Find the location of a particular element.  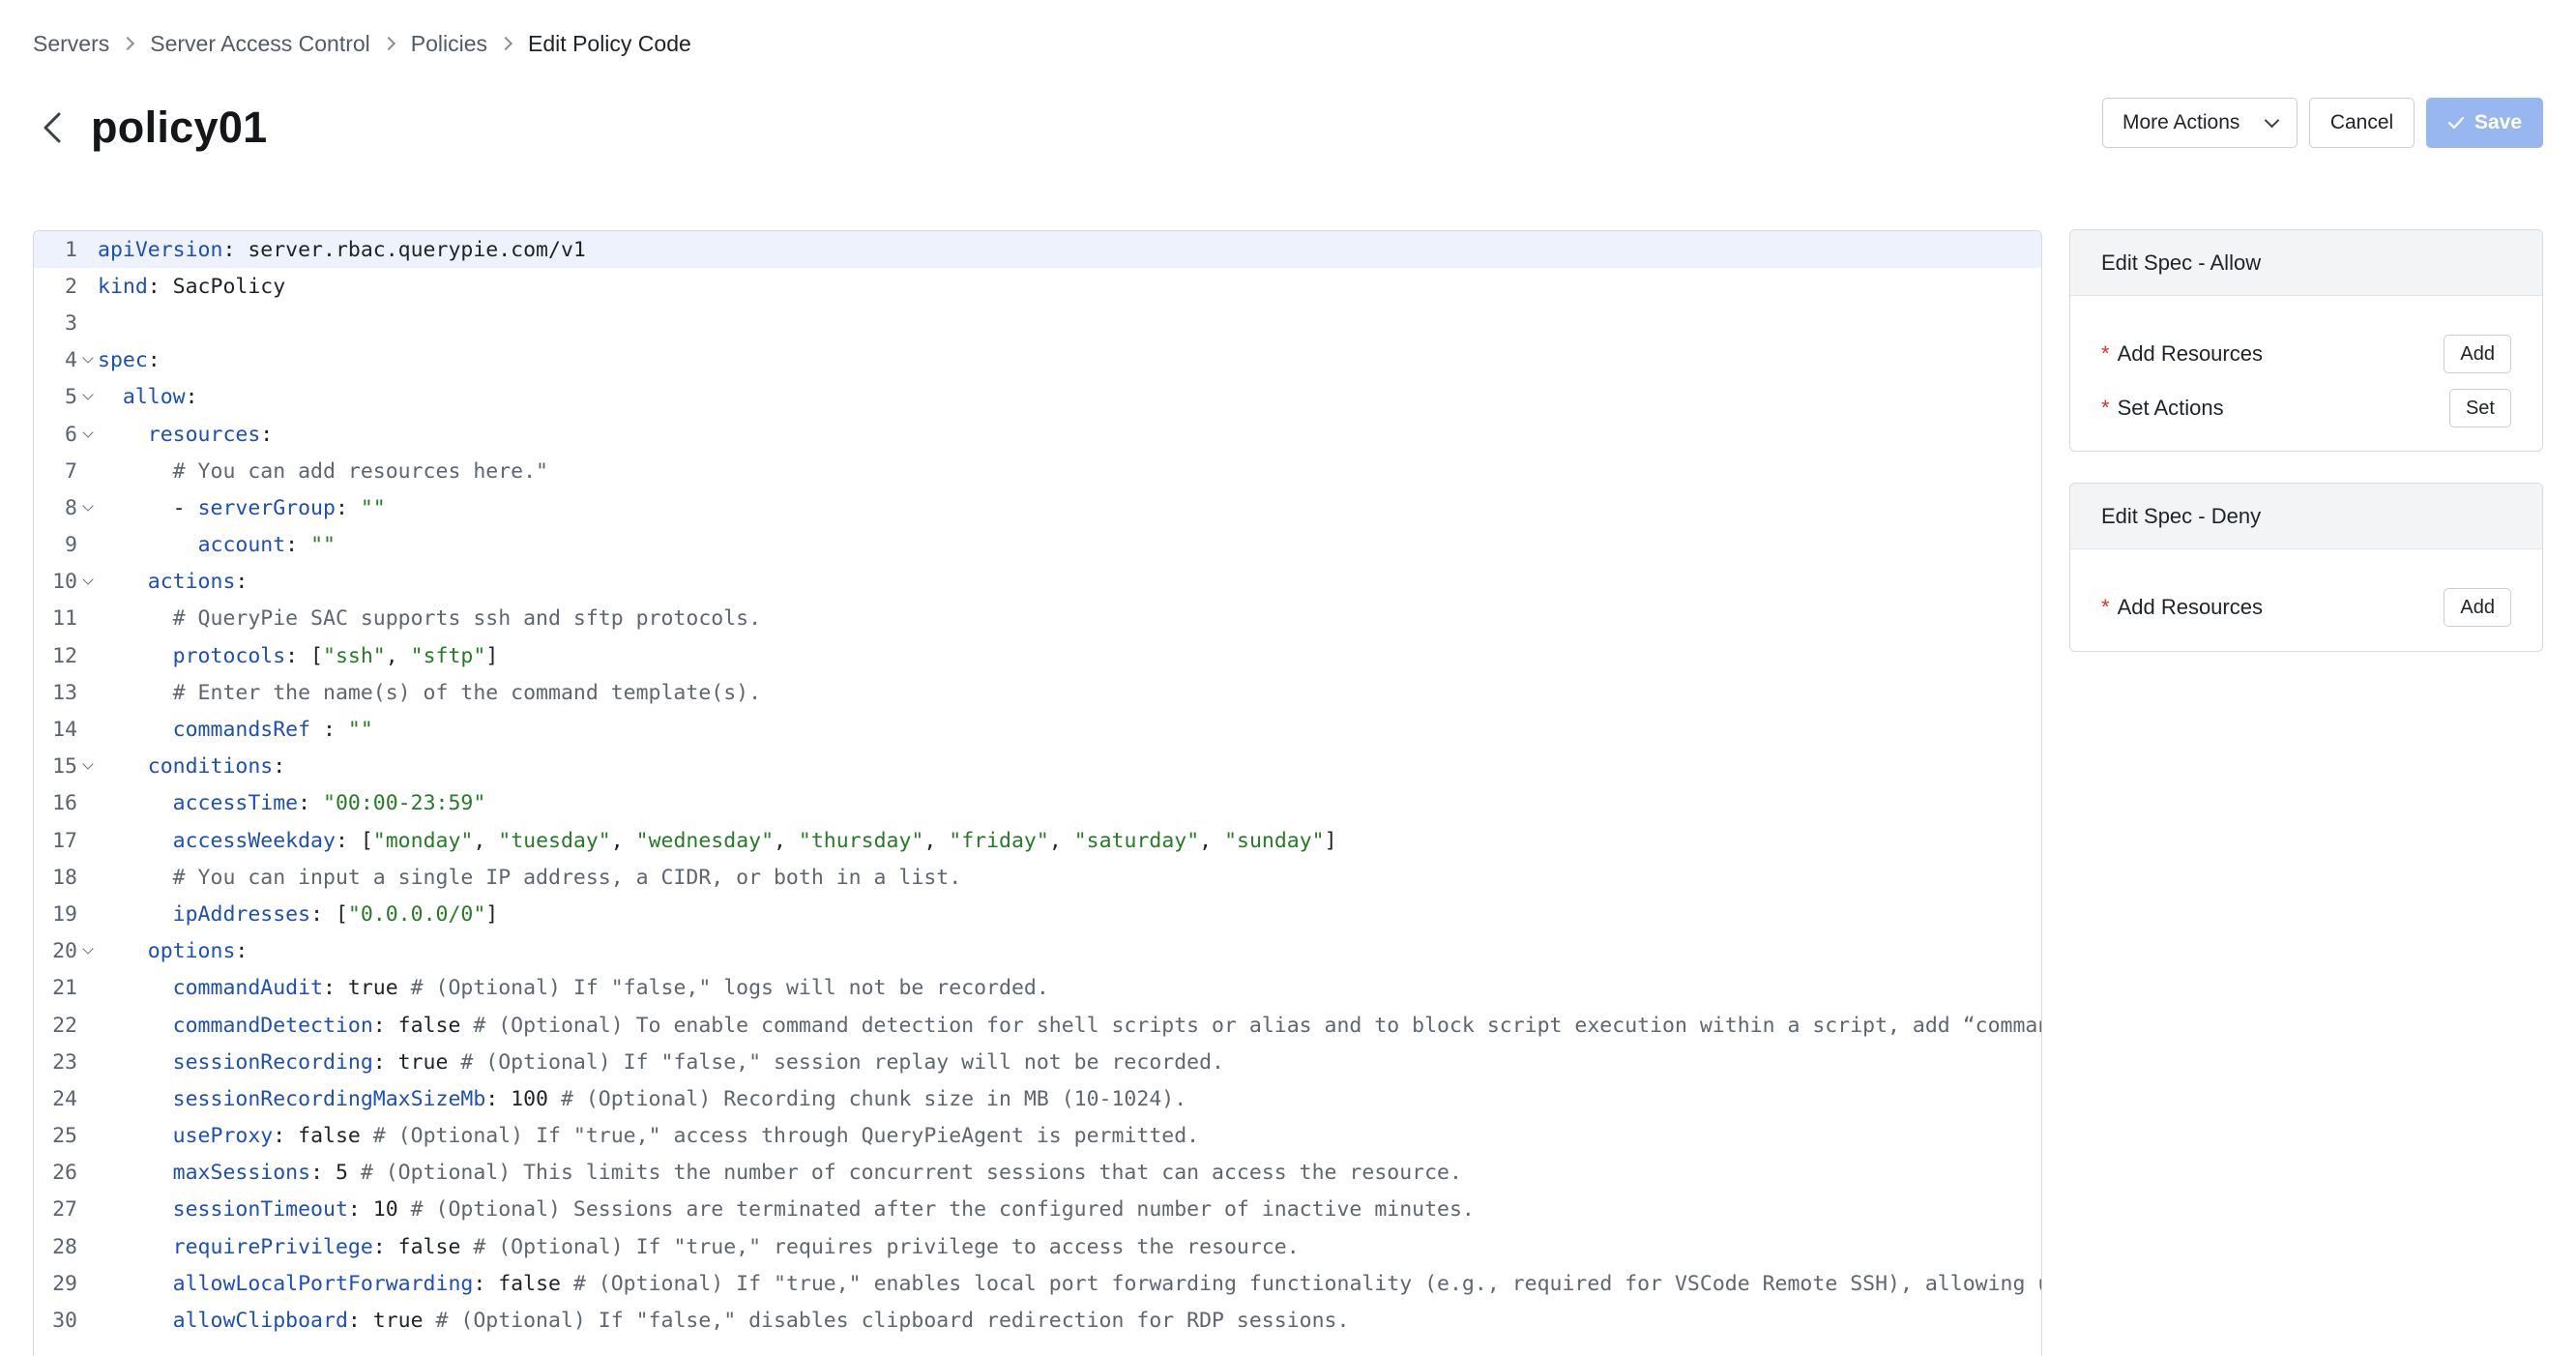

line-gutter: 1 is located at coordinates (66, 250).